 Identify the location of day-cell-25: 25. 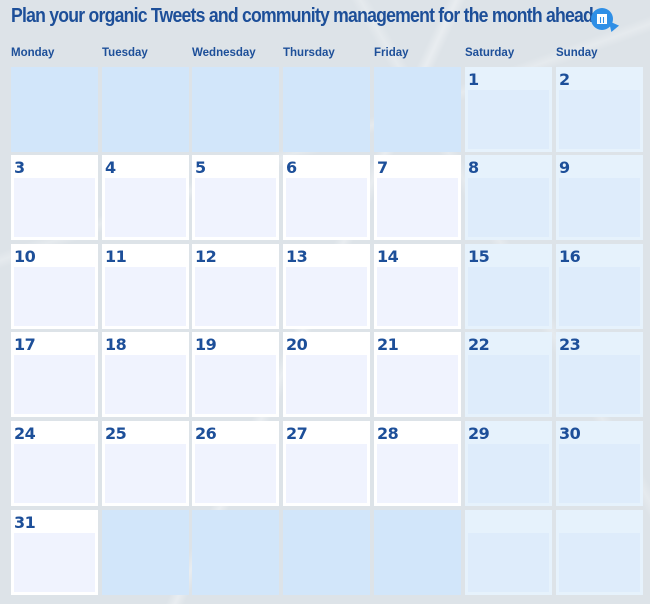
(145, 463).